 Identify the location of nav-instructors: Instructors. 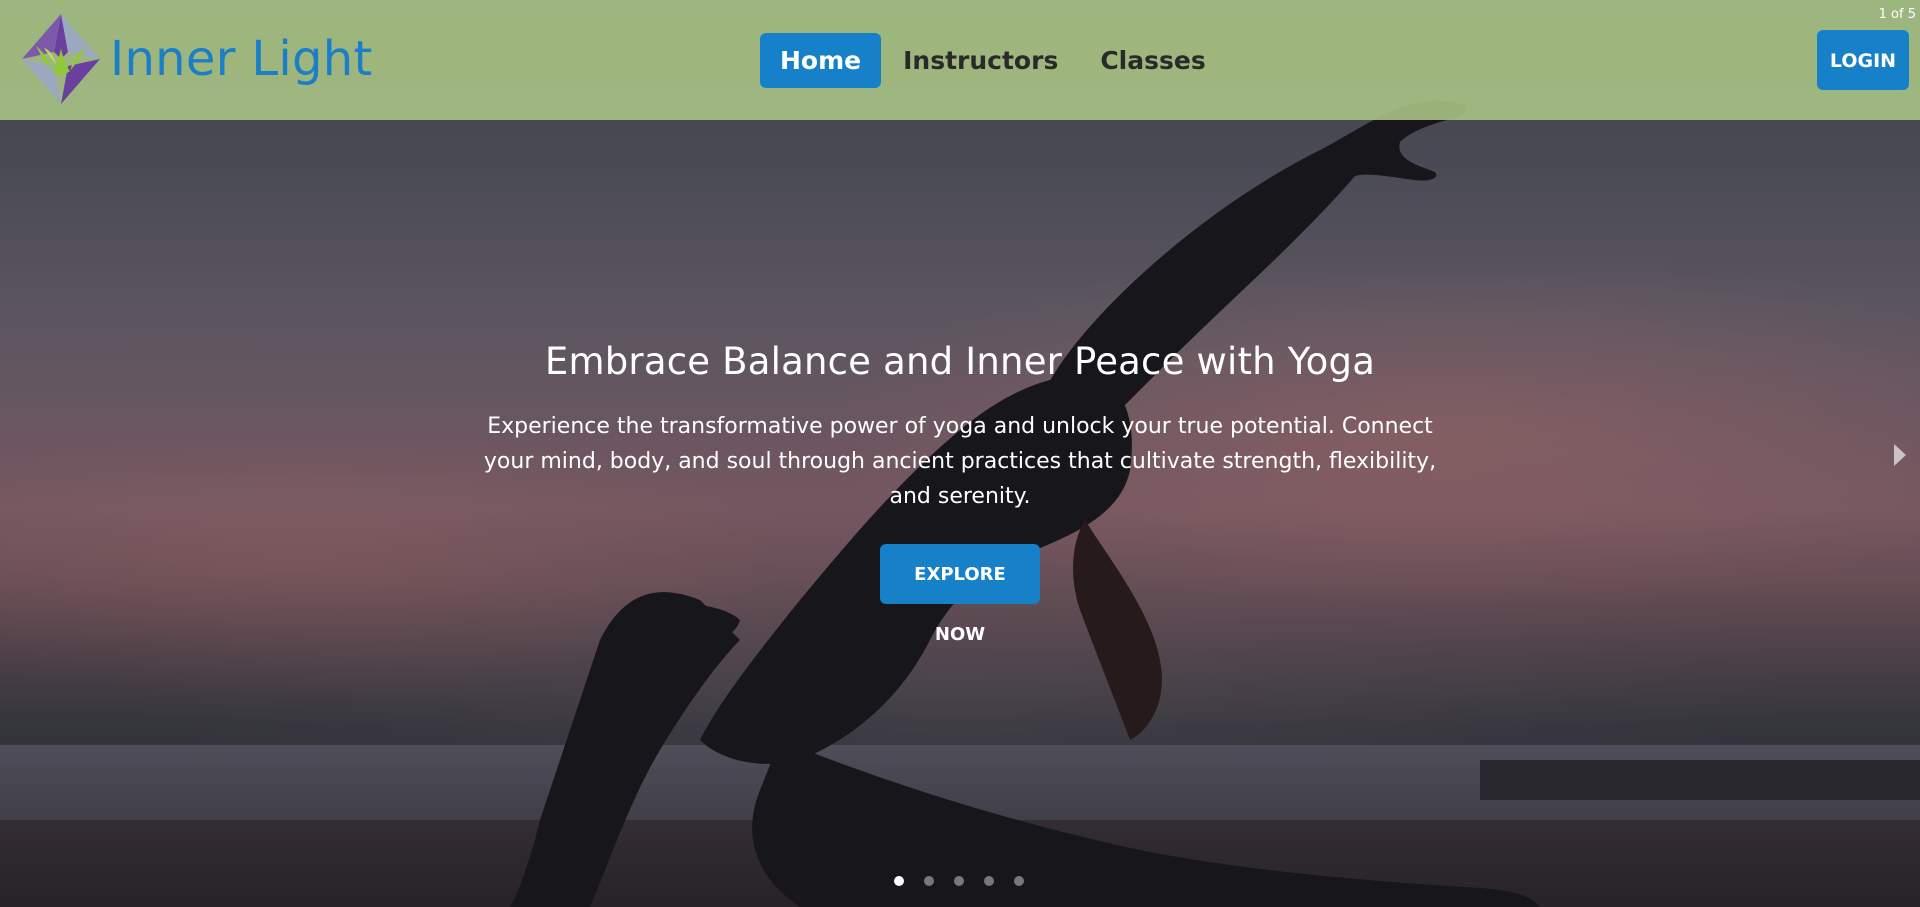
(980, 60).